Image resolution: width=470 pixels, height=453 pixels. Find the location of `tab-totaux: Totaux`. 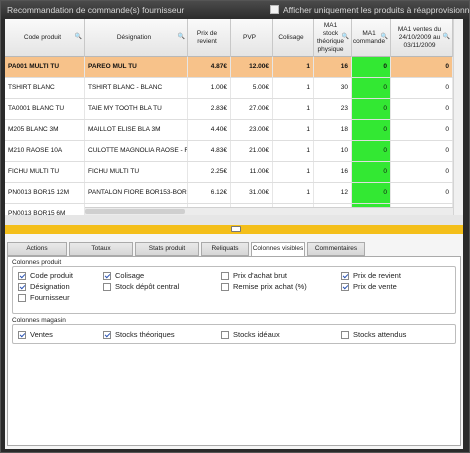

tab-totaux: Totaux is located at coordinates (101, 249).